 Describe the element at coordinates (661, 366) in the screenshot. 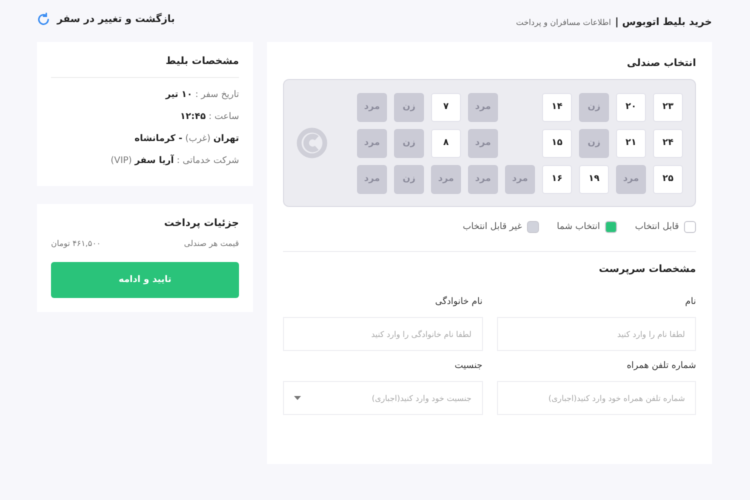

I see `field-label: شماره تلفن همراه` at that location.